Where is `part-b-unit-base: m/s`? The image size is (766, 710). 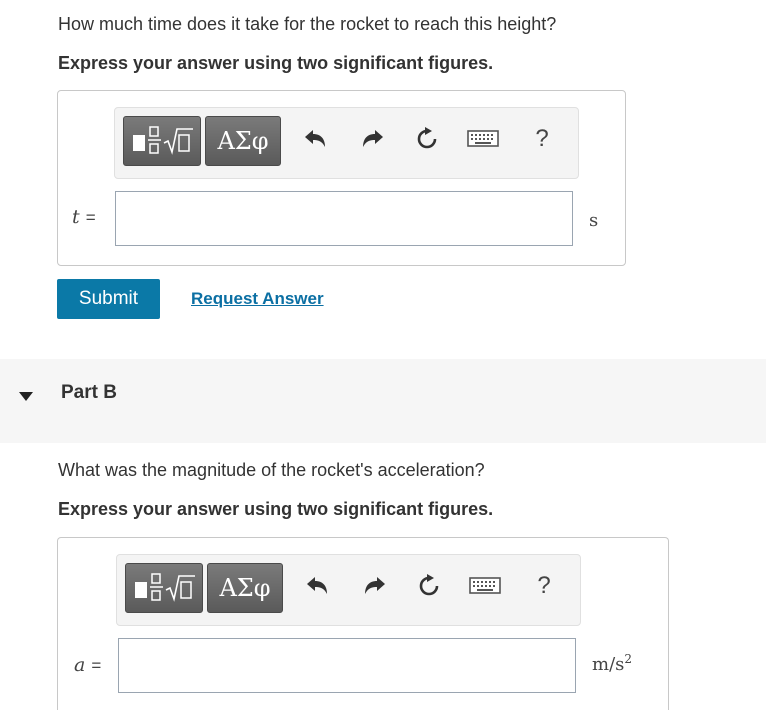
part-b-unit-base: m/s is located at coordinates (608, 664).